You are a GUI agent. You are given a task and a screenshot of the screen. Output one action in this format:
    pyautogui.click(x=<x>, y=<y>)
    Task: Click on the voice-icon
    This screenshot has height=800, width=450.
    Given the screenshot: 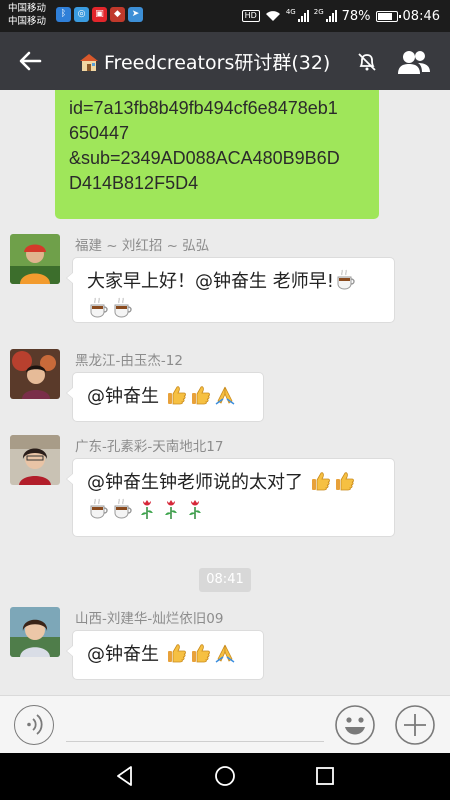 What is the action you would take?
    pyautogui.click(x=35, y=724)
    